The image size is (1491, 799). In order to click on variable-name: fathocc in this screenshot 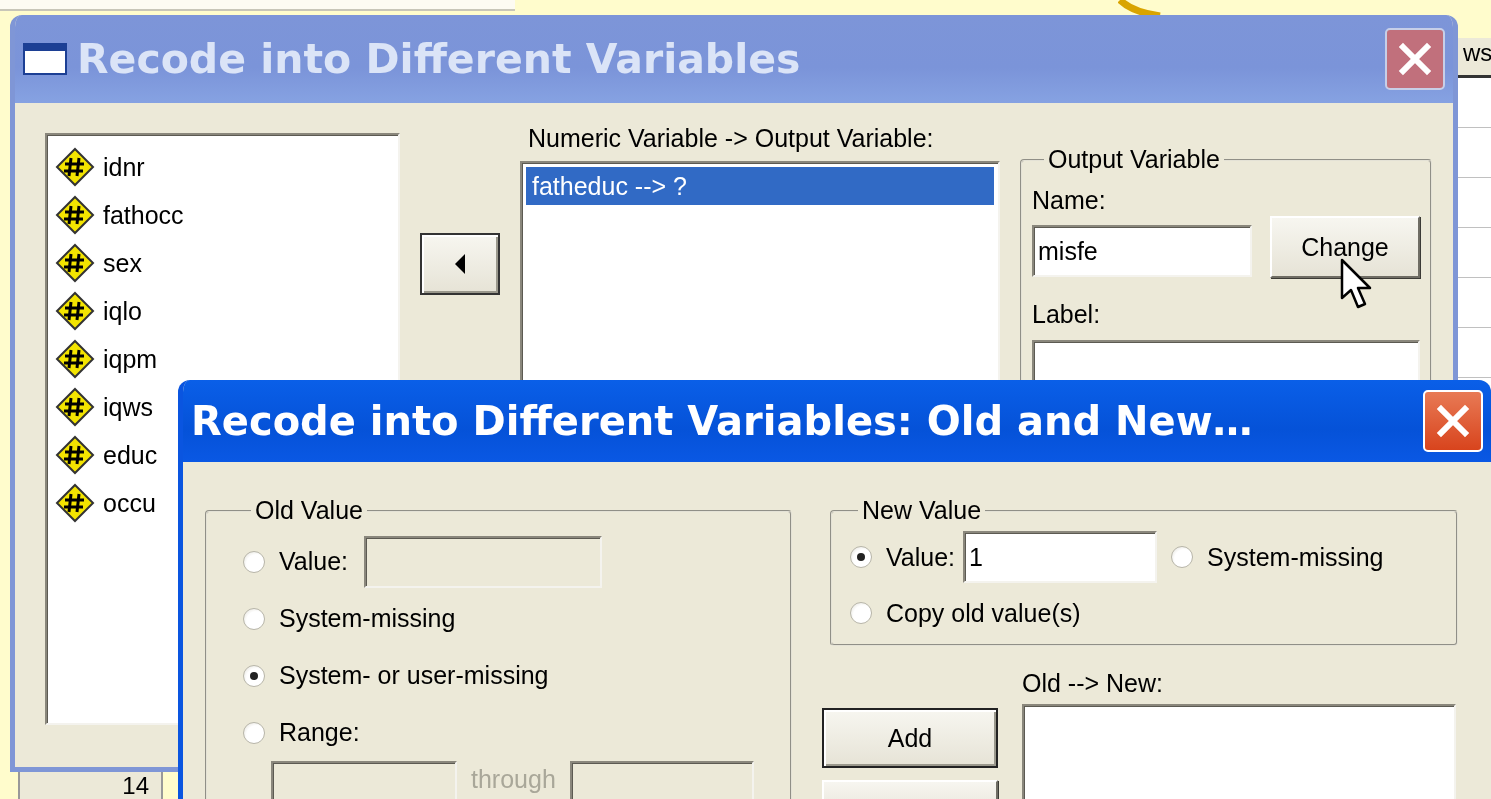, I will do `click(143, 215)`.